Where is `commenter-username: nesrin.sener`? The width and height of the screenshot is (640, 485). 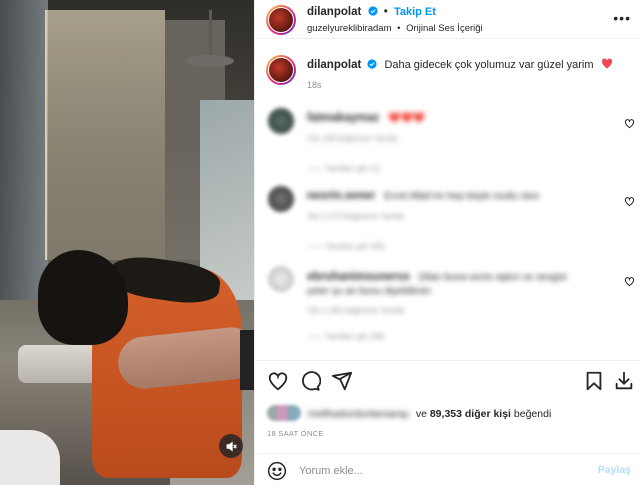 commenter-username: nesrin.sener is located at coordinates (341, 196).